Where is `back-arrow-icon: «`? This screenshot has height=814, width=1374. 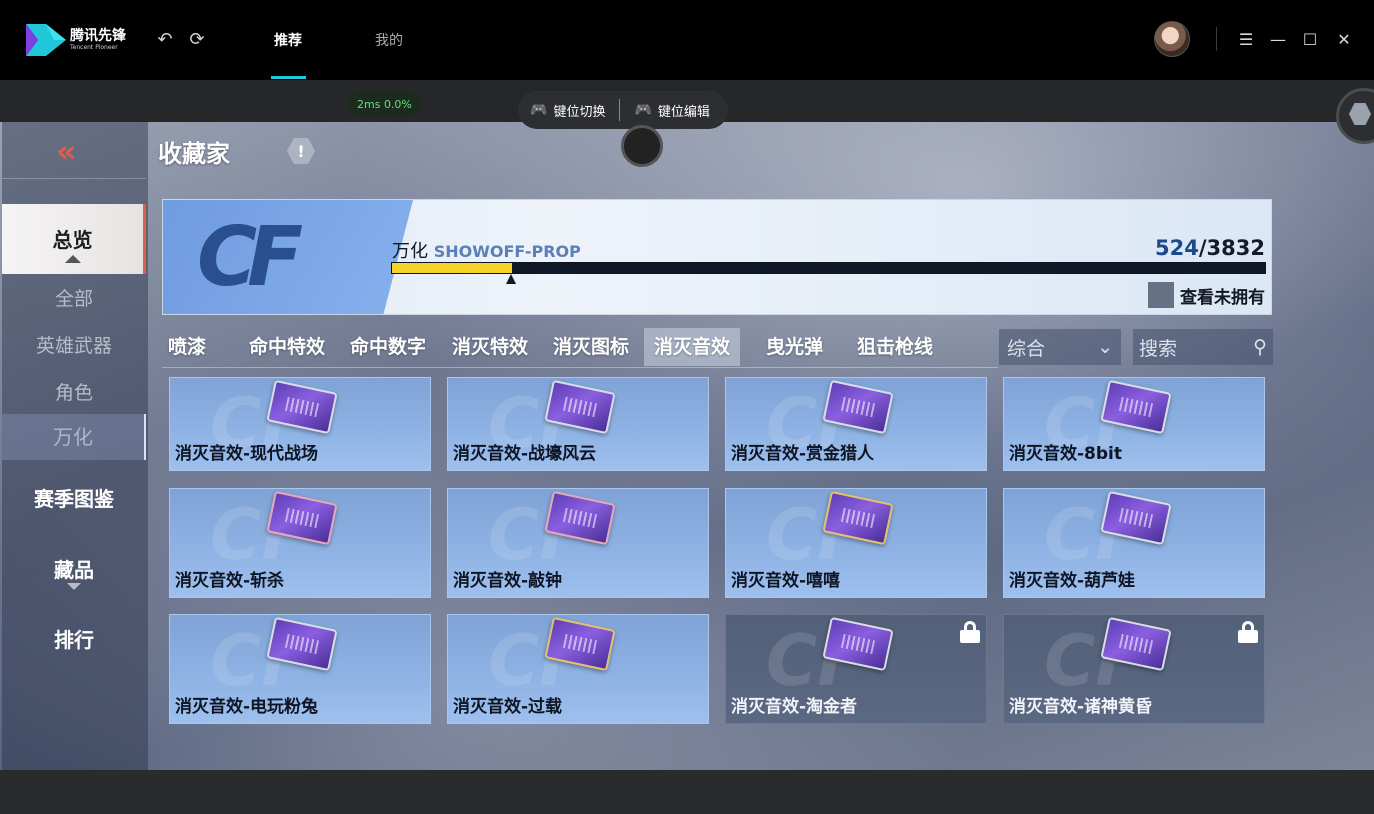 back-arrow-icon: « is located at coordinates (73, 151).